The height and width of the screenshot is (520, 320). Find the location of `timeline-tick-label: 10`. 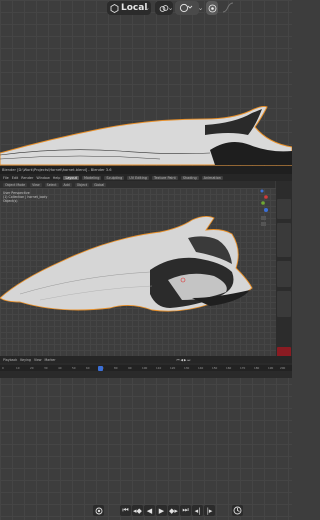

timeline-tick-label: 10 is located at coordinates (18, 368).